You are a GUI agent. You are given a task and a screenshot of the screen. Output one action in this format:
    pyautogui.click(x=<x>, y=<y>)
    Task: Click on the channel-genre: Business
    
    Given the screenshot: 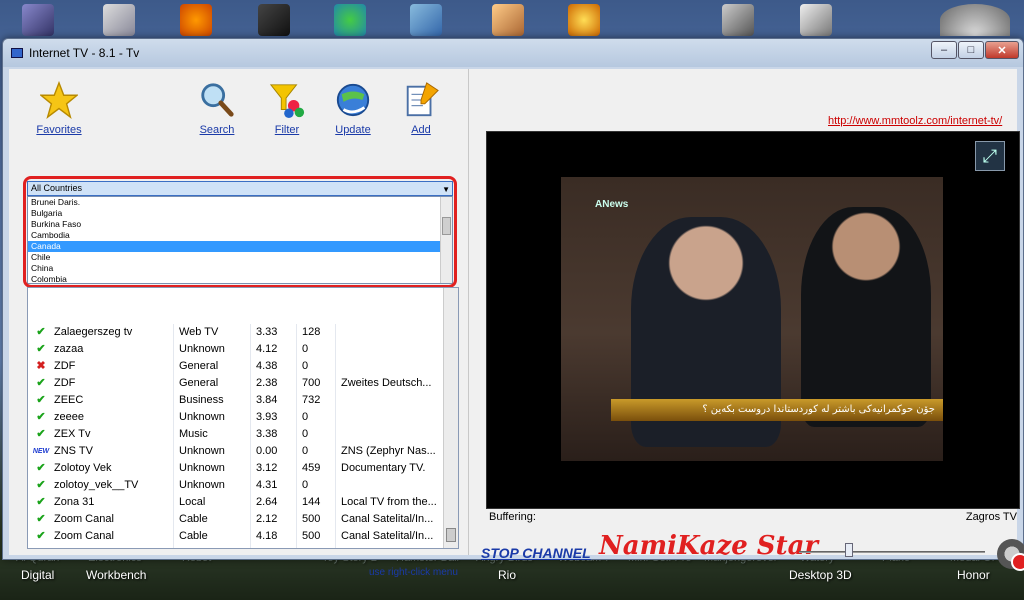 What is the action you would take?
    pyautogui.click(x=213, y=400)
    